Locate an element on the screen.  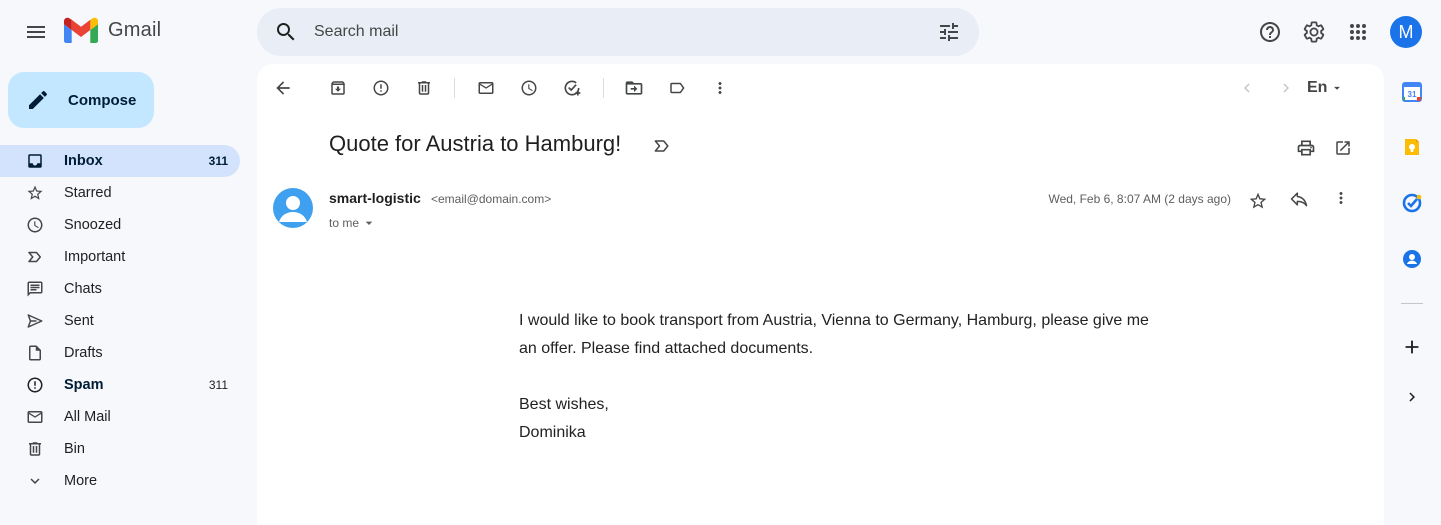
sidebar-item-label: Starred is located at coordinates (88, 193).